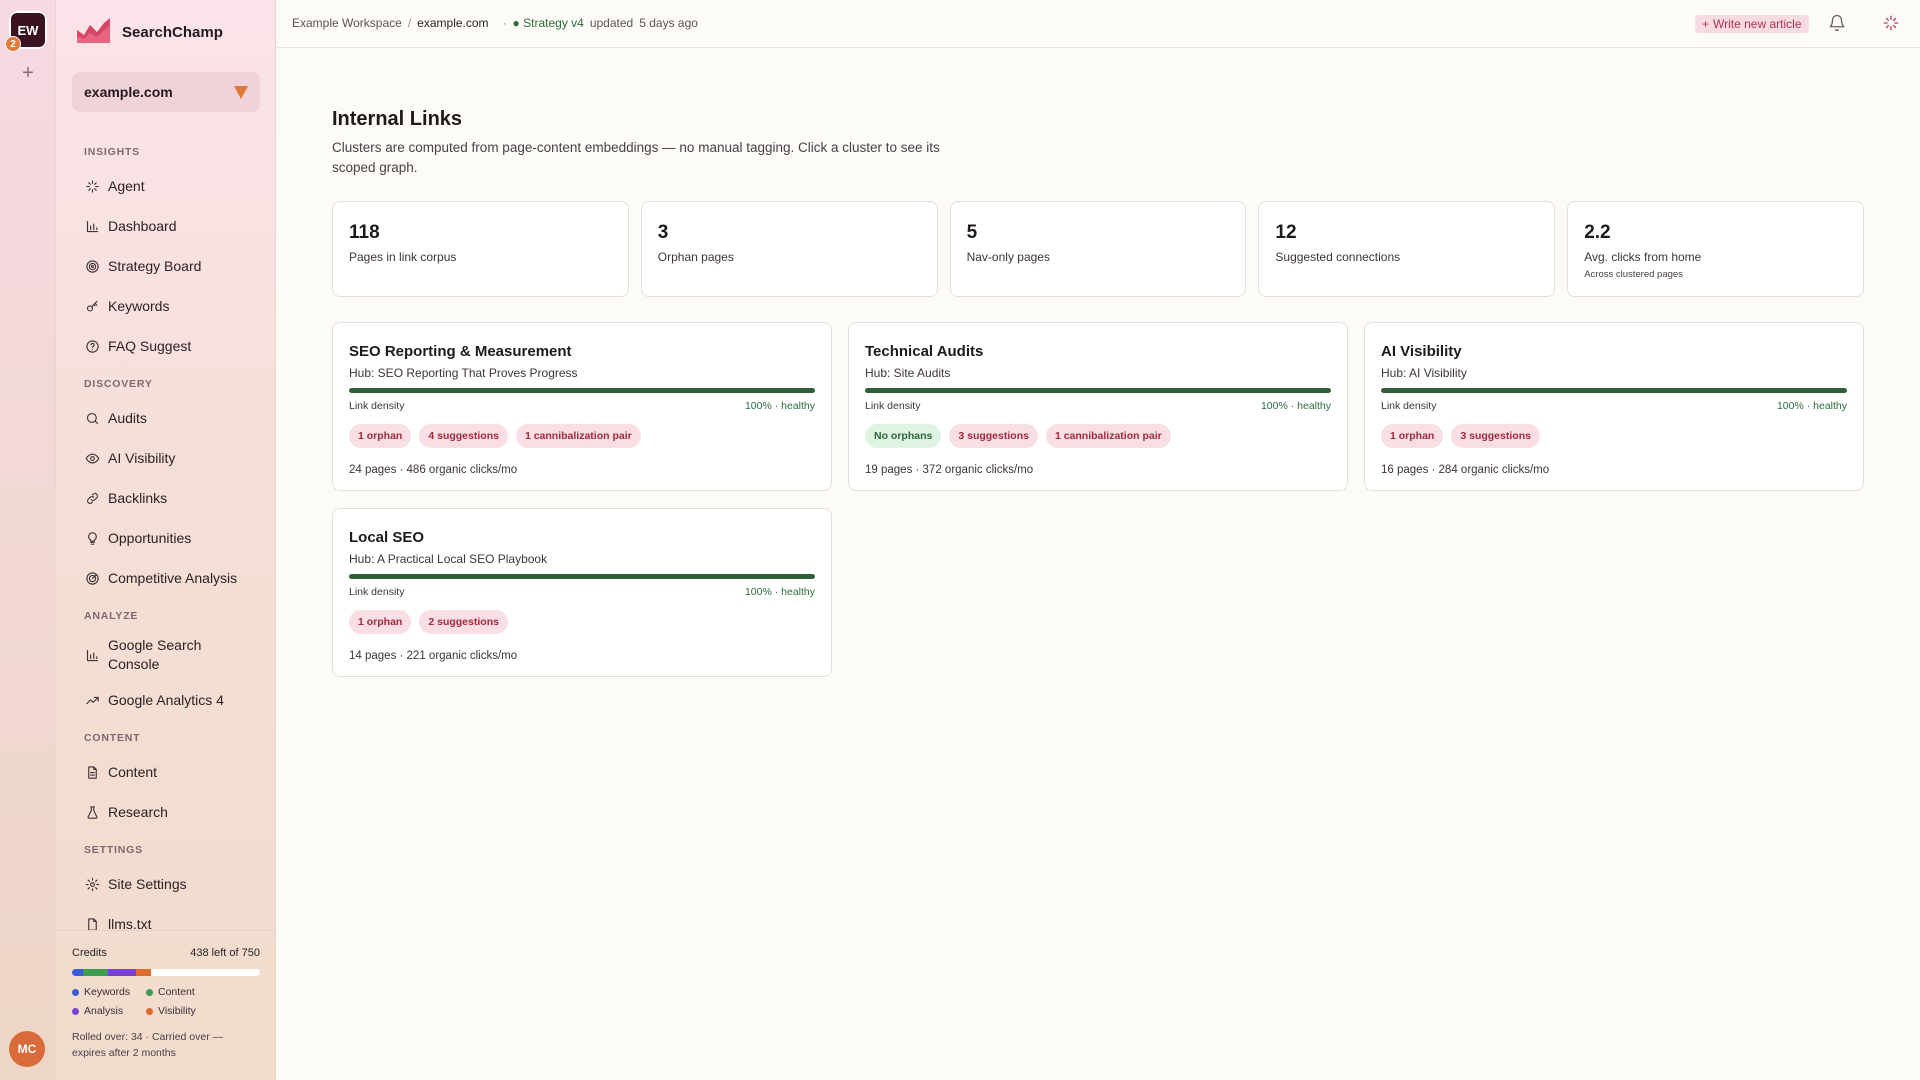  Describe the element at coordinates (166, 266) in the screenshot. I see `sidebar-item-strategy-board: Strategy Board` at that location.